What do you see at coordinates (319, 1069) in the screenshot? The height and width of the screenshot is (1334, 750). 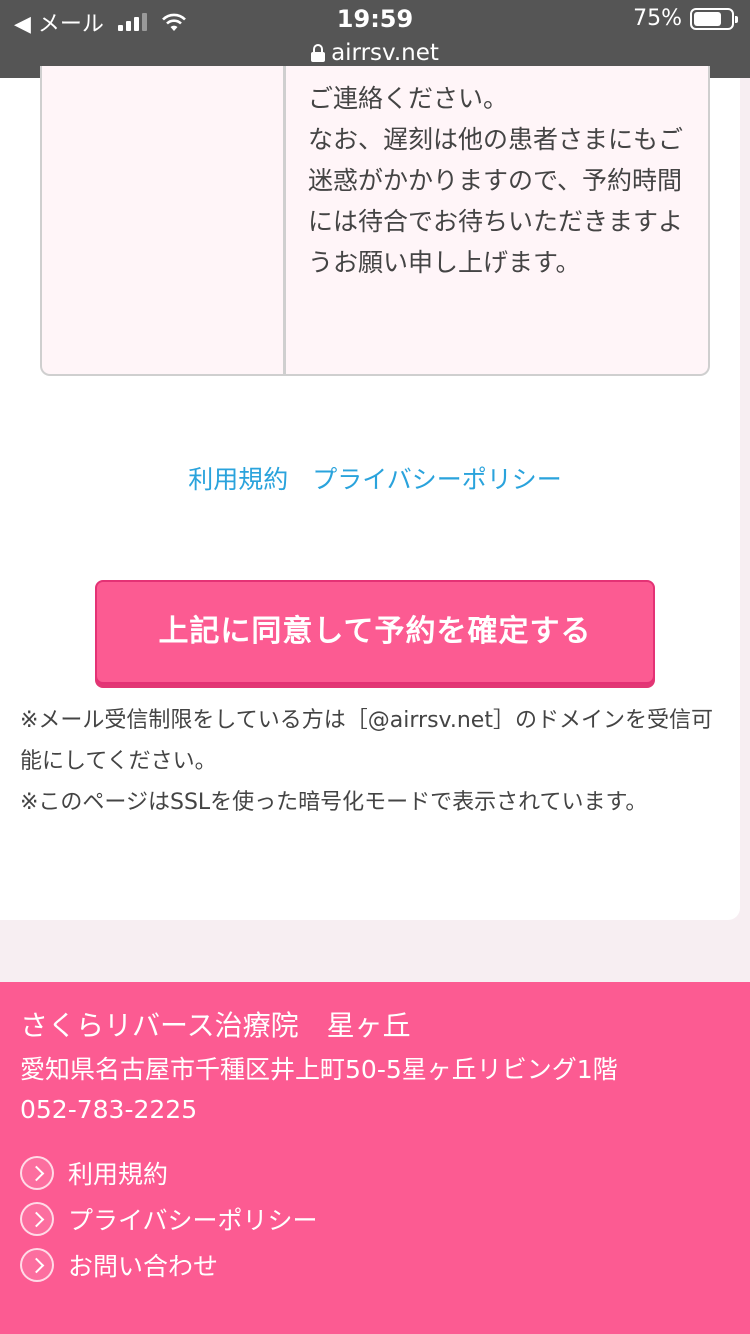 I see `clinic-address: 愛知県名古屋市千種区井上町50-5星ヶ丘リビング1階` at bounding box center [319, 1069].